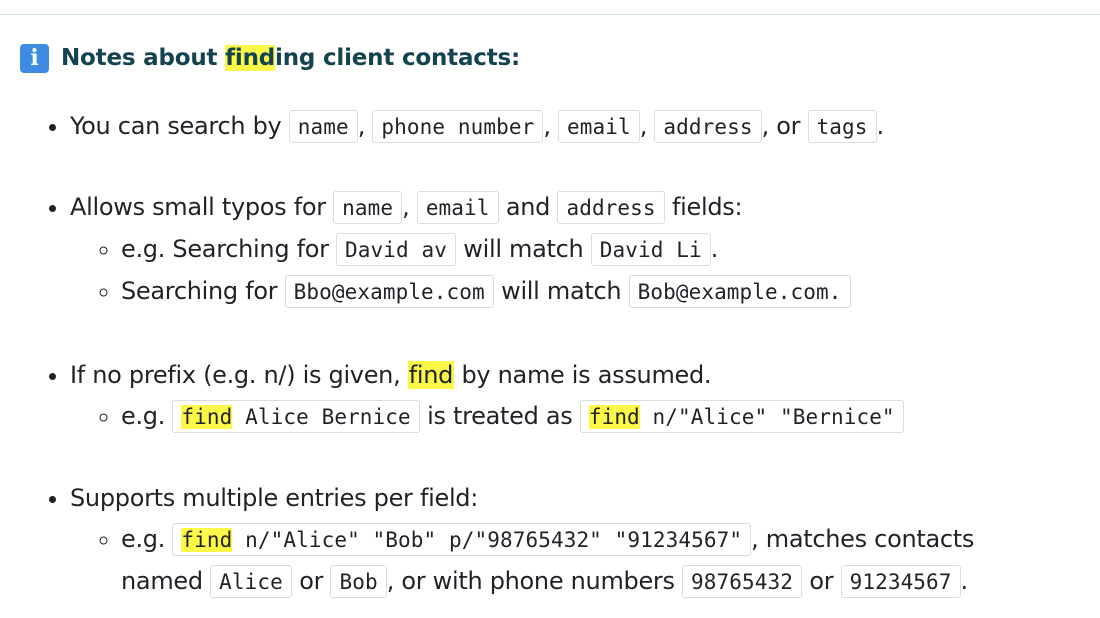 The image size is (1100, 618). Describe the element at coordinates (274, 498) in the screenshot. I see `text: Supports multiple entries per field:` at that location.